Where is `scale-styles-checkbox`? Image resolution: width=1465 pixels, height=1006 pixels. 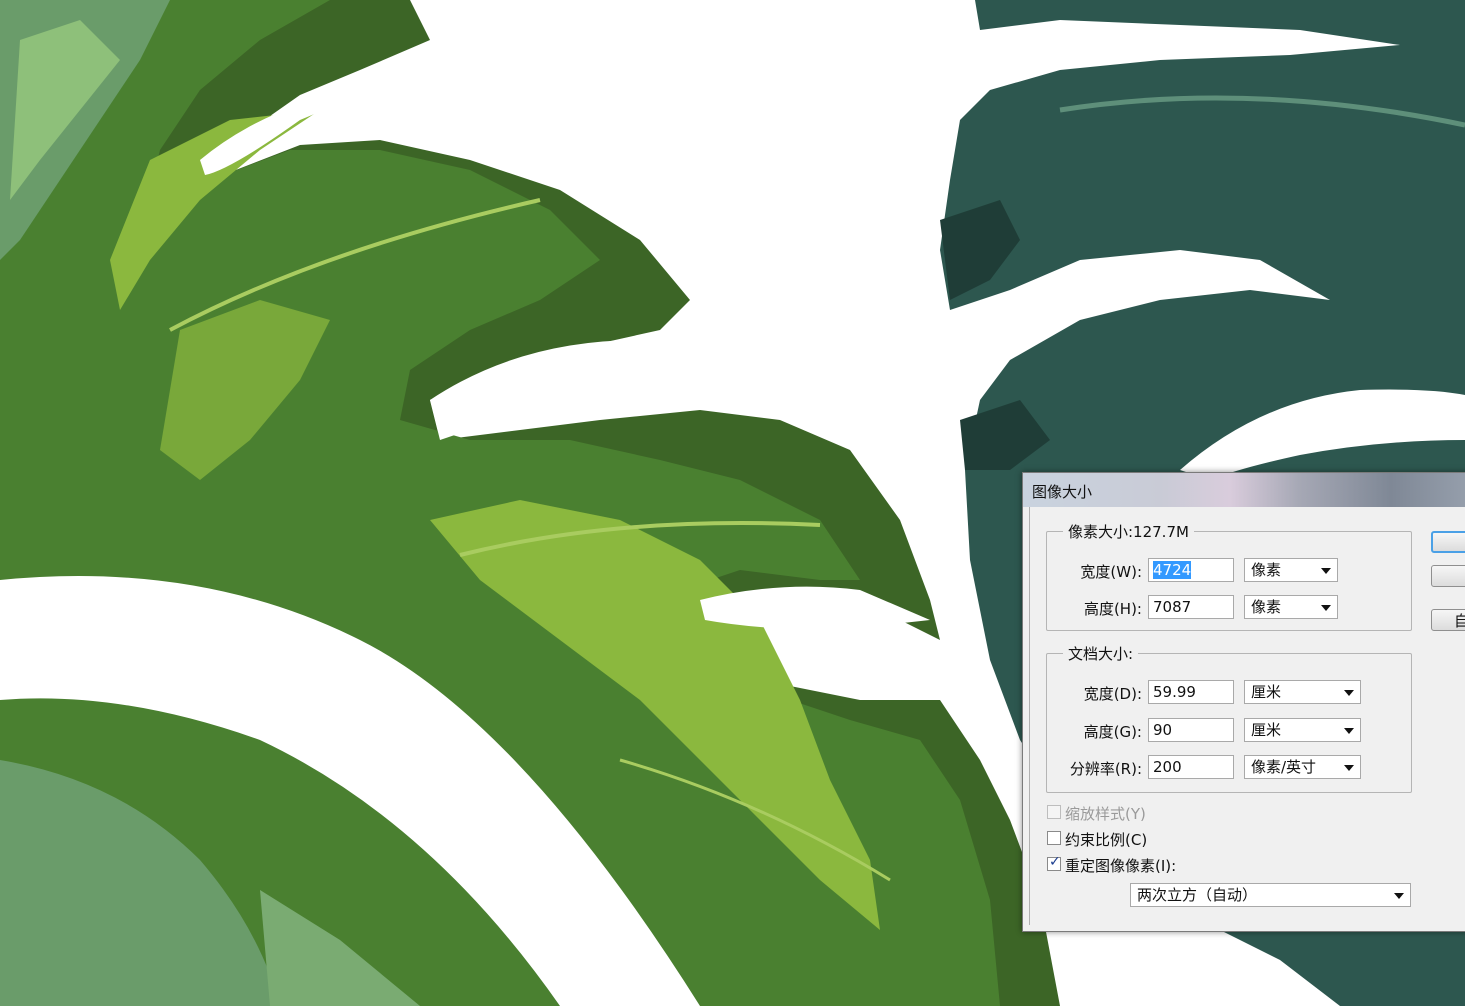 scale-styles-checkbox is located at coordinates (1054, 812).